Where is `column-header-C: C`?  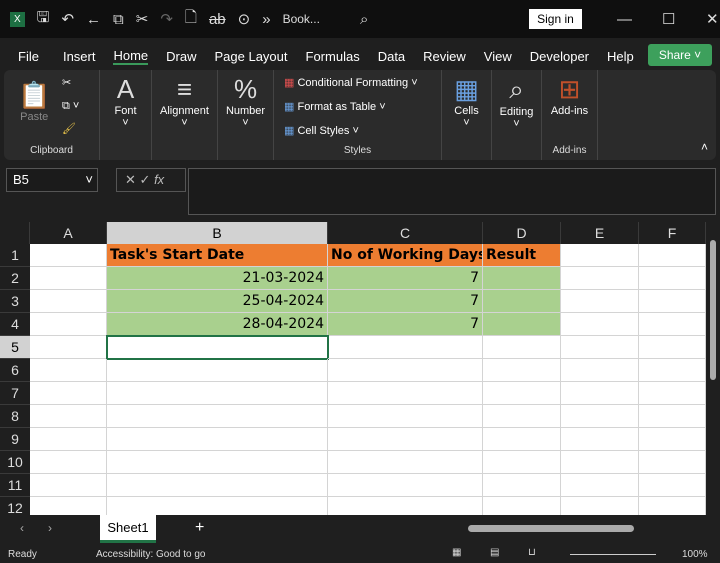 column-header-C: C is located at coordinates (405, 233).